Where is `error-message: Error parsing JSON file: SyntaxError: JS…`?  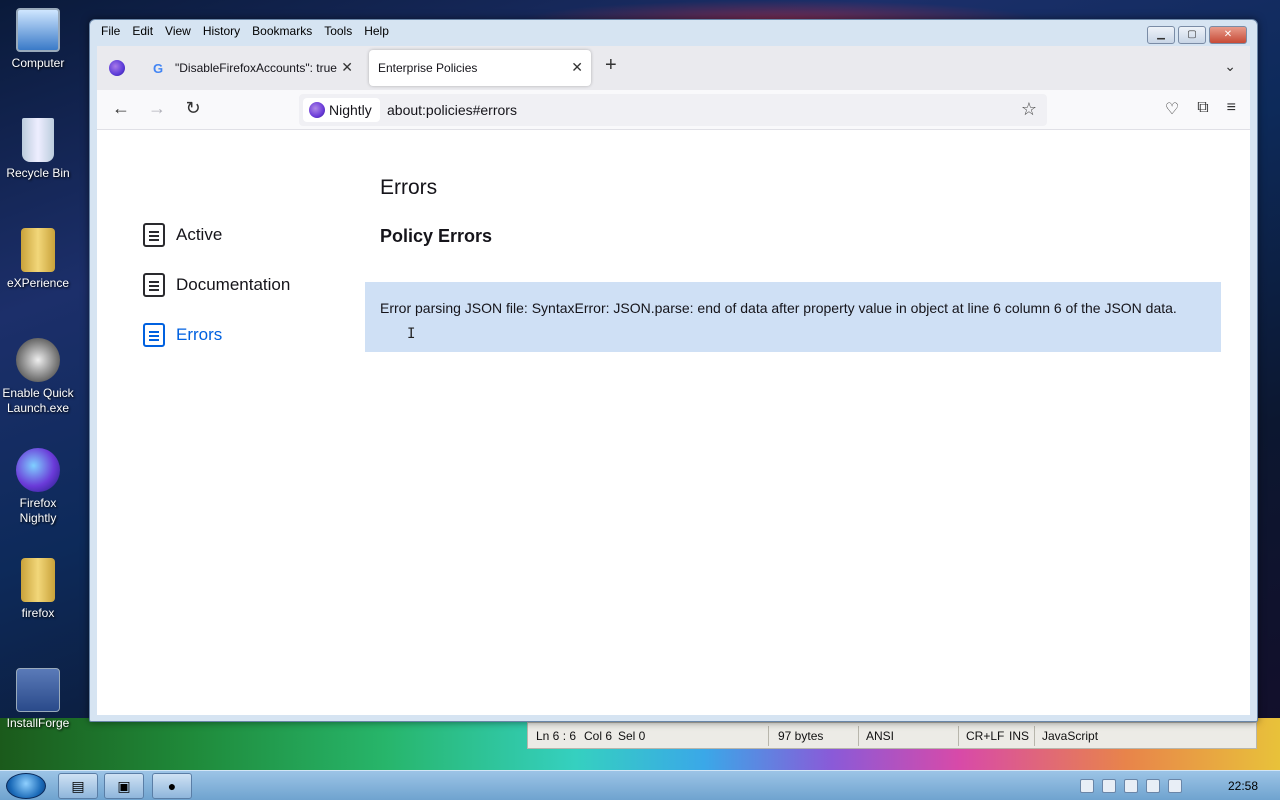
error-message: Error parsing JSON file: SyntaxError: JS… is located at coordinates (793, 317).